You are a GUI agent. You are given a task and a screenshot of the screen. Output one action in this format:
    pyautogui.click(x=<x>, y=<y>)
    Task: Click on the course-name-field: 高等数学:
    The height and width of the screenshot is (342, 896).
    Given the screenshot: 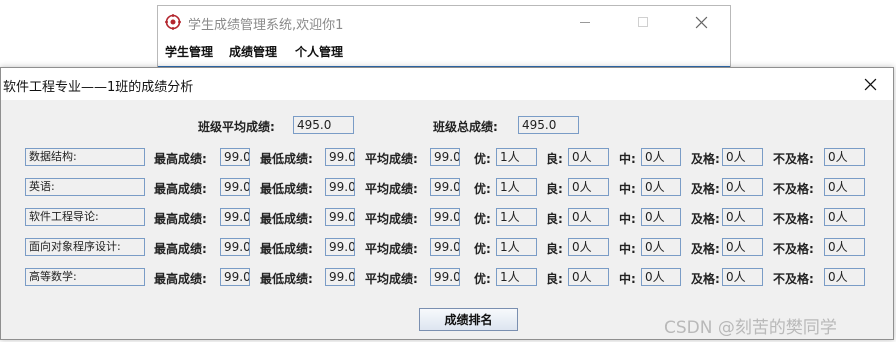 What is the action you would take?
    pyautogui.click(x=85, y=277)
    